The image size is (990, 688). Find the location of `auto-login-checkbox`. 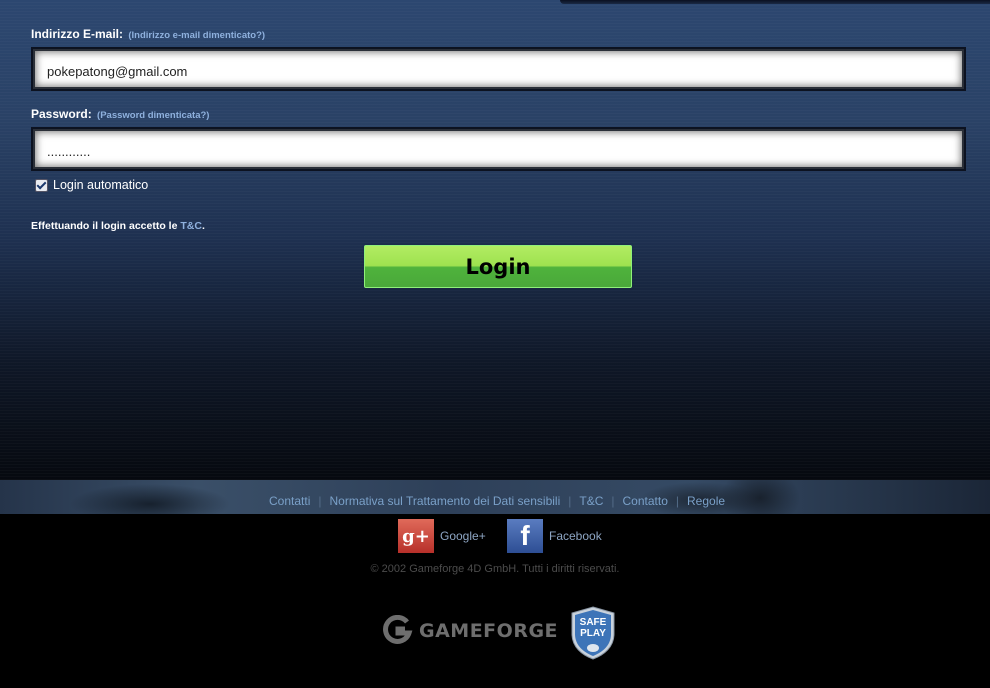

auto-login-checkbox is located at coordinates (41, 185).